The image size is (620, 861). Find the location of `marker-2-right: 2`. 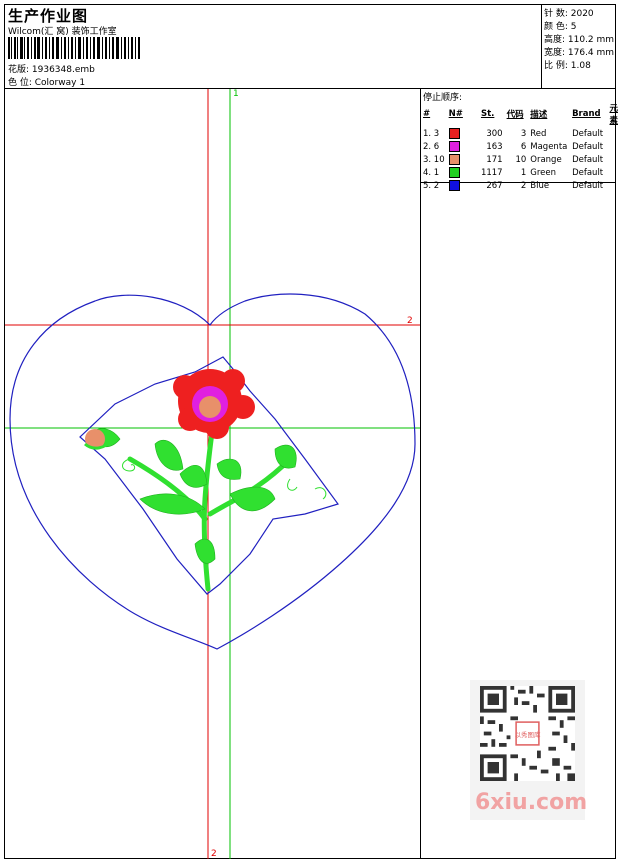

marker-2-right: 2 is located at coordinates (410, 321).